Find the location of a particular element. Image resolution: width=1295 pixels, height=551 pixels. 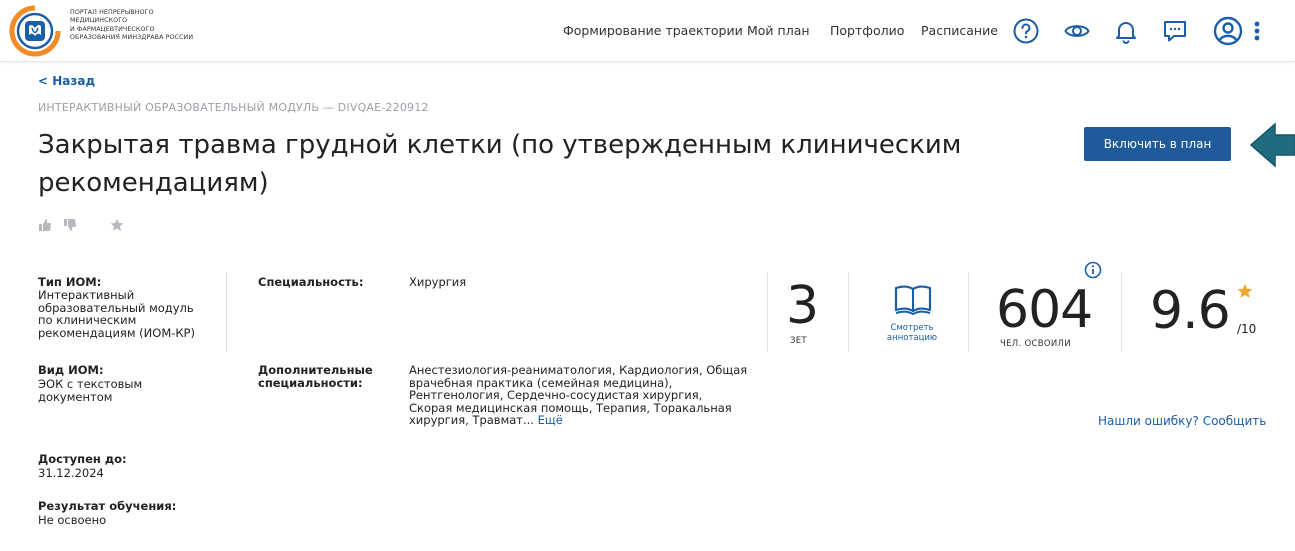

logo-line: МЕДИЦИНСКОГО is located at coordinates (99, 21).